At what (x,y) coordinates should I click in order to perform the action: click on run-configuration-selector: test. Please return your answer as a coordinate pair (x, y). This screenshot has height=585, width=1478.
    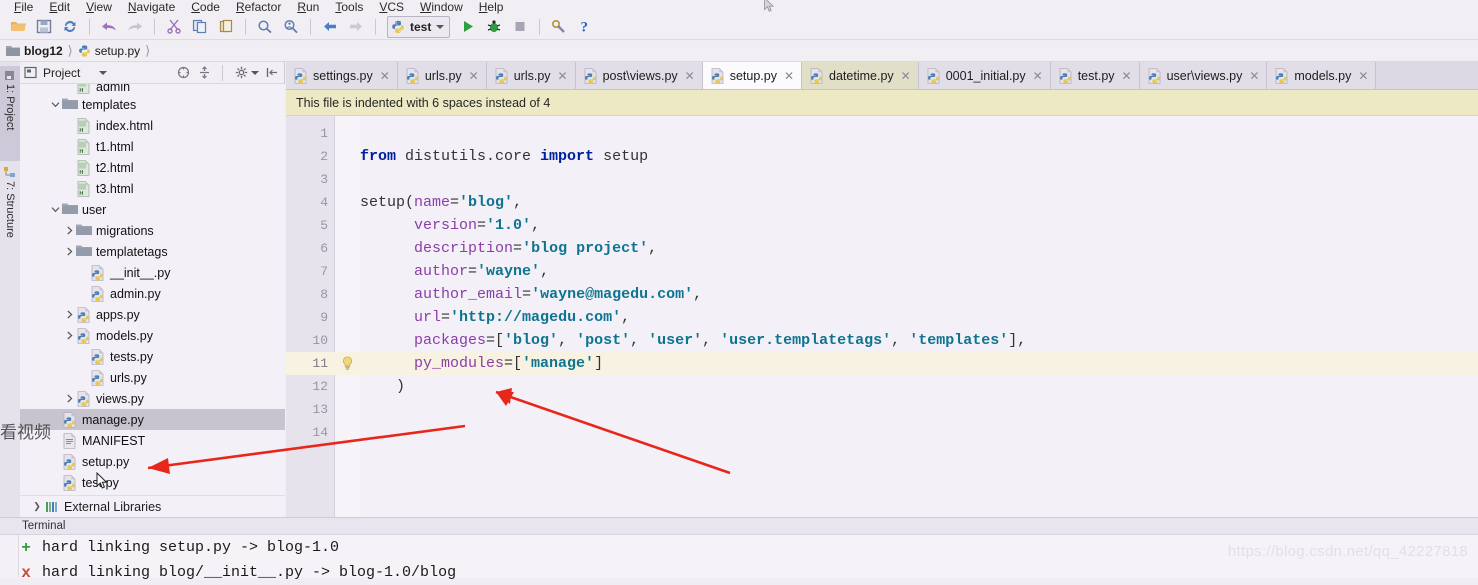
    Looking at the image, I should click on (419, 26).